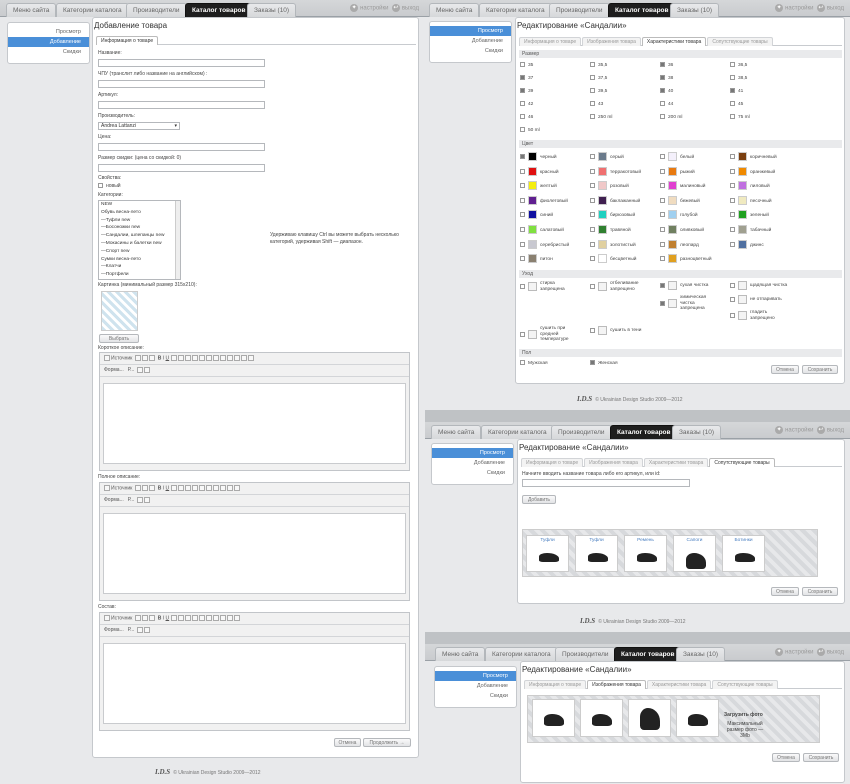 This screenshot has height=784, width=850. Describe the element at coordinates (666, 91) in the screenshot. I see `size-option: 40` at that location.